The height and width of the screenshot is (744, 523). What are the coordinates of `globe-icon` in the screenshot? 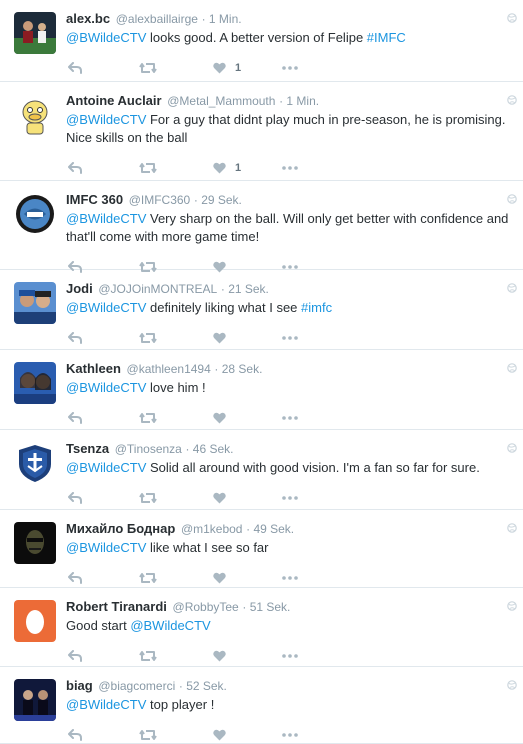 It's located at (512, 686).